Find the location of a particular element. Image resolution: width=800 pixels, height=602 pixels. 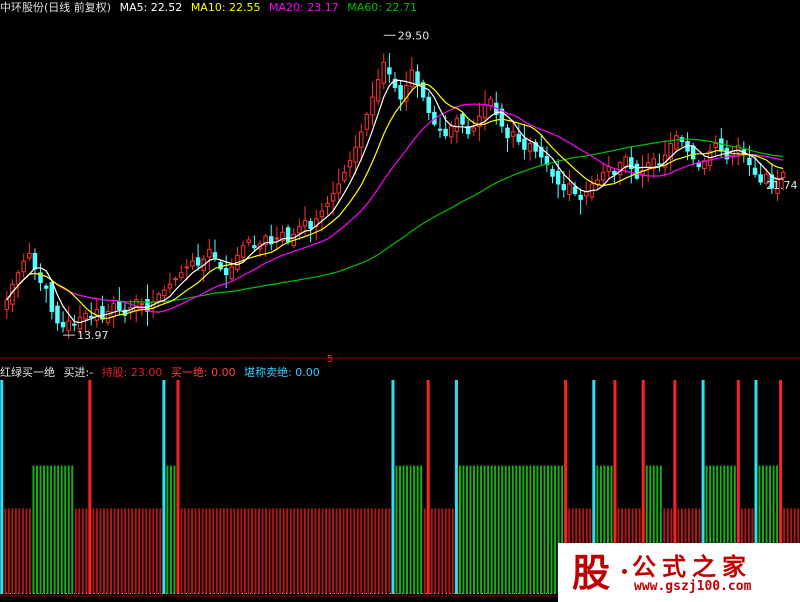

sell-label: 堪称卖绝: 0.00 is located at coordinates (282, 372).